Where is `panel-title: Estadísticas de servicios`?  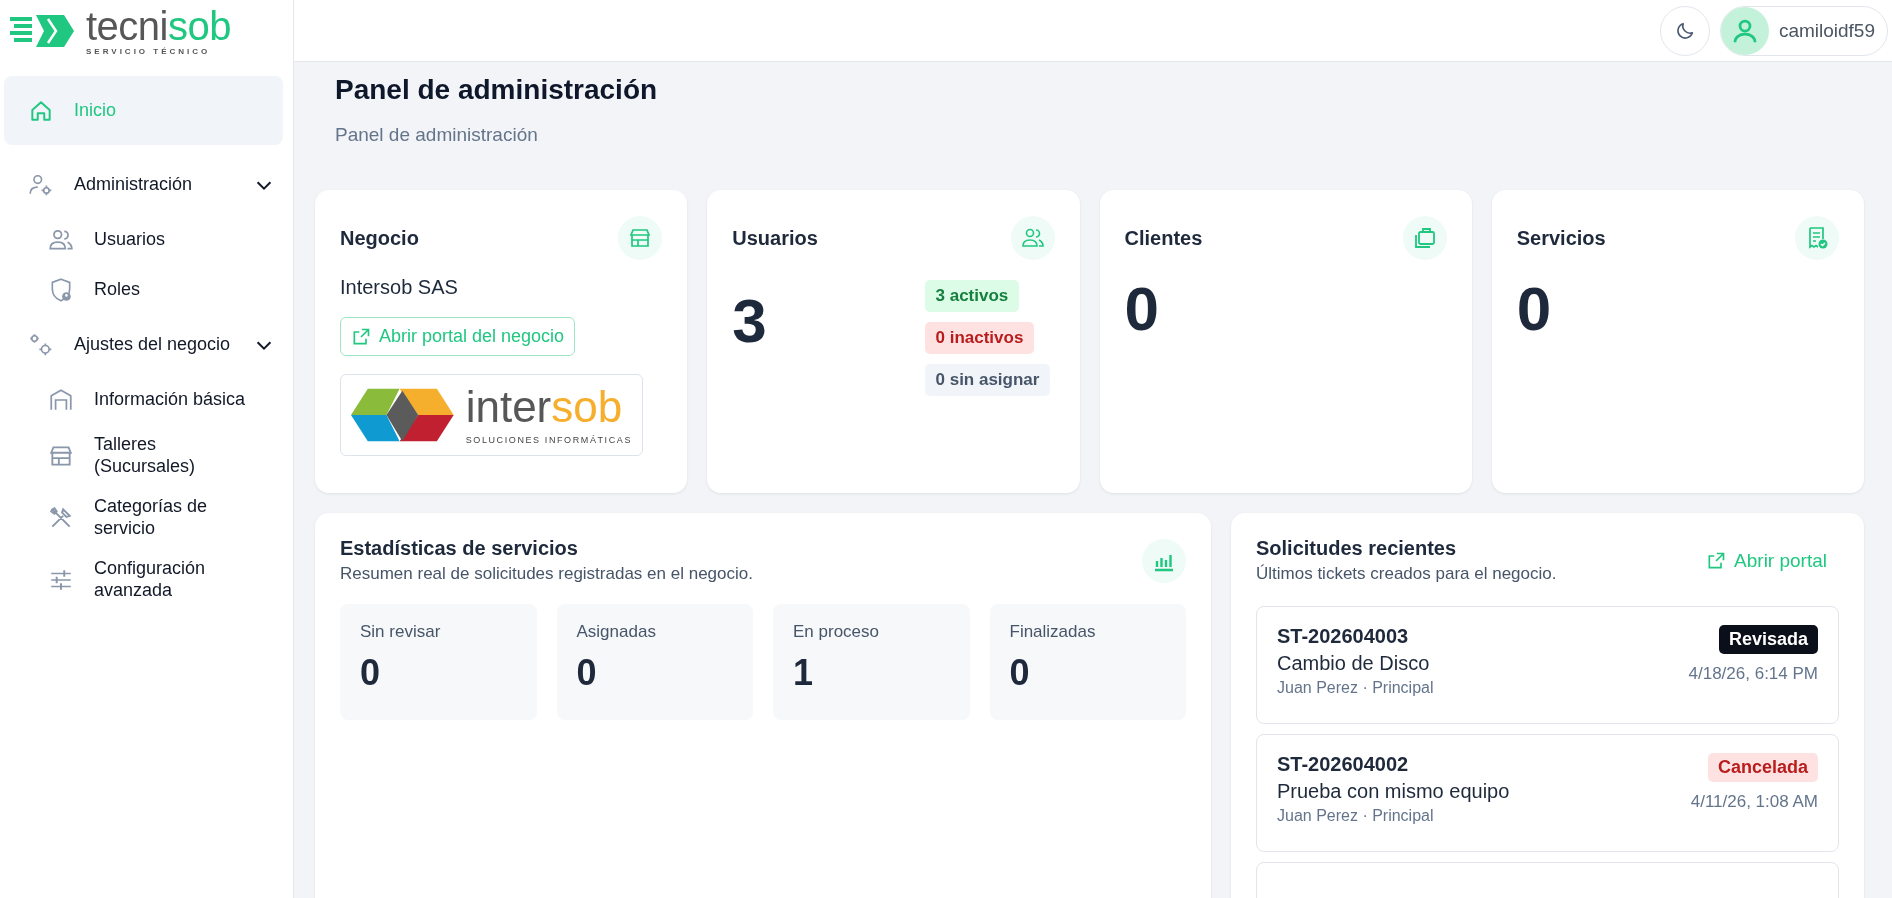
panel-title: Estadísticas de servicios is located at coordinates (459, 548).